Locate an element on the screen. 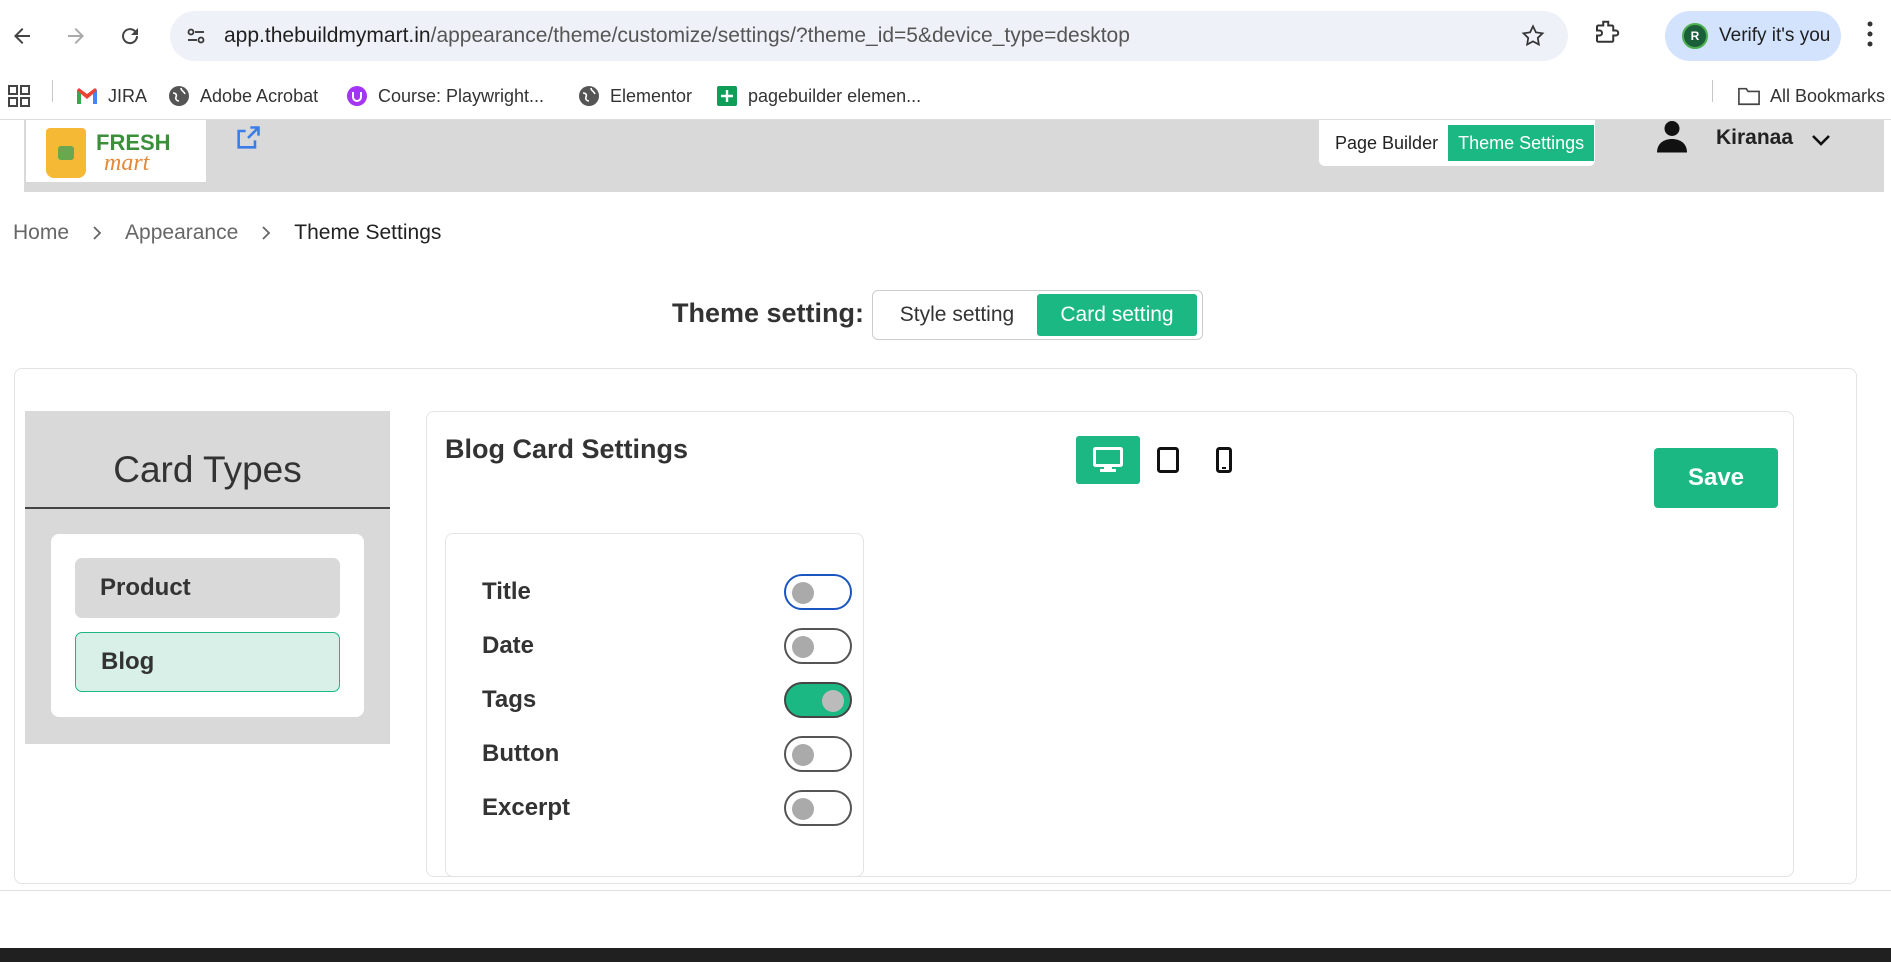 This screenshot has height=962, width=1891. style-setting-tab: Style setting is located at coordinates (957, 315).